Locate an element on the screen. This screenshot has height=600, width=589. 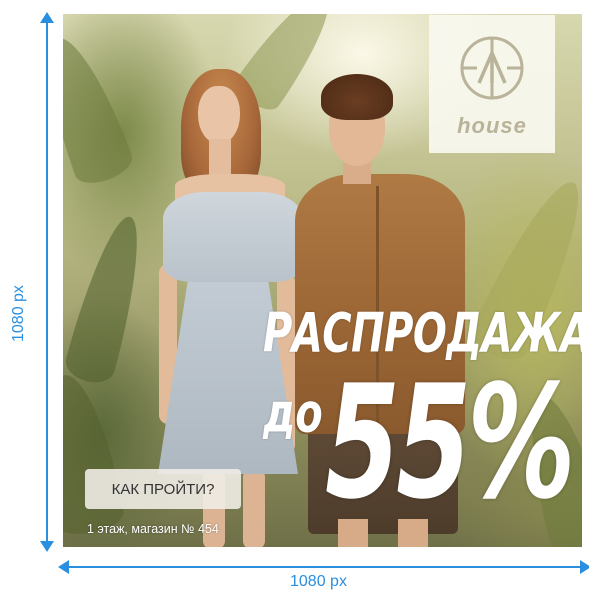
brand-logo-card: house is located at coordinates (492, 84).